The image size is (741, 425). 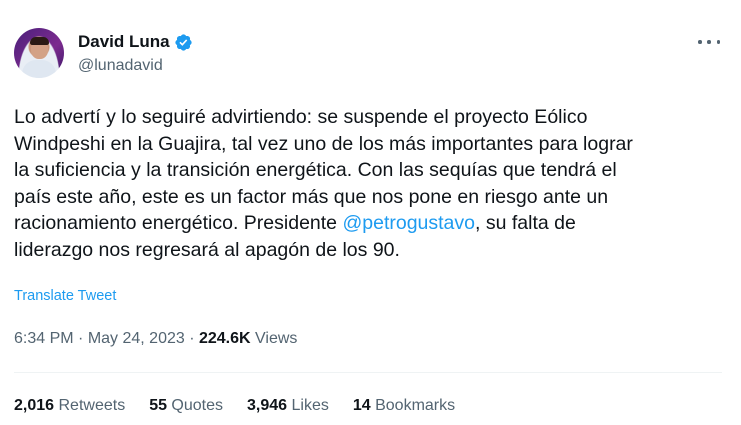 I want to click on more-options-icon, so click(x=709, y=42).